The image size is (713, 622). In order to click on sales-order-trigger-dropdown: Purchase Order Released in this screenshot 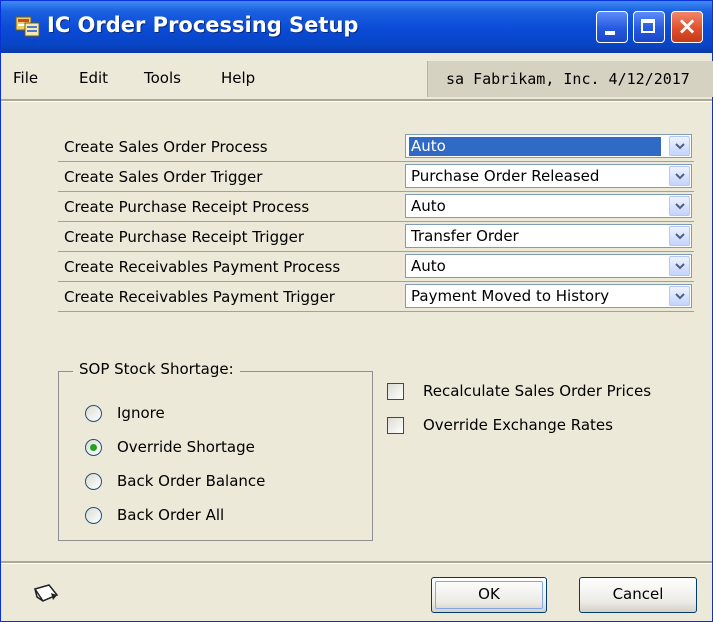, I will do `click(548, 176)`.